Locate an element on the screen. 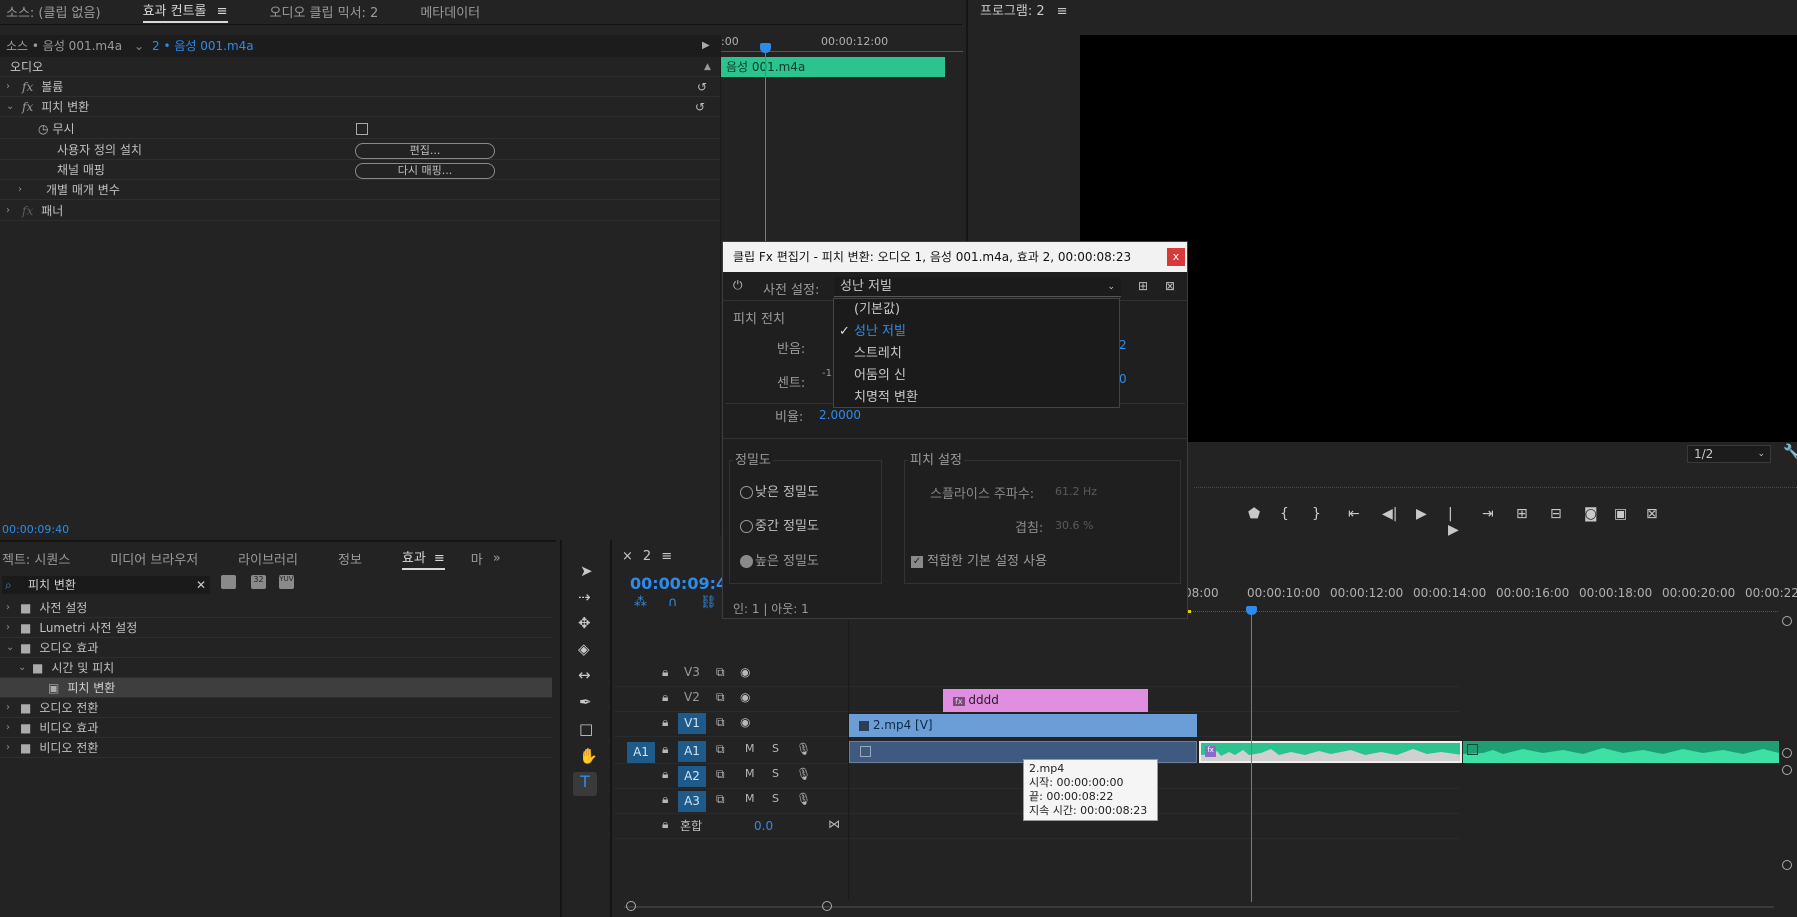  bypass-checkbox is located at coordinates (362, 129).